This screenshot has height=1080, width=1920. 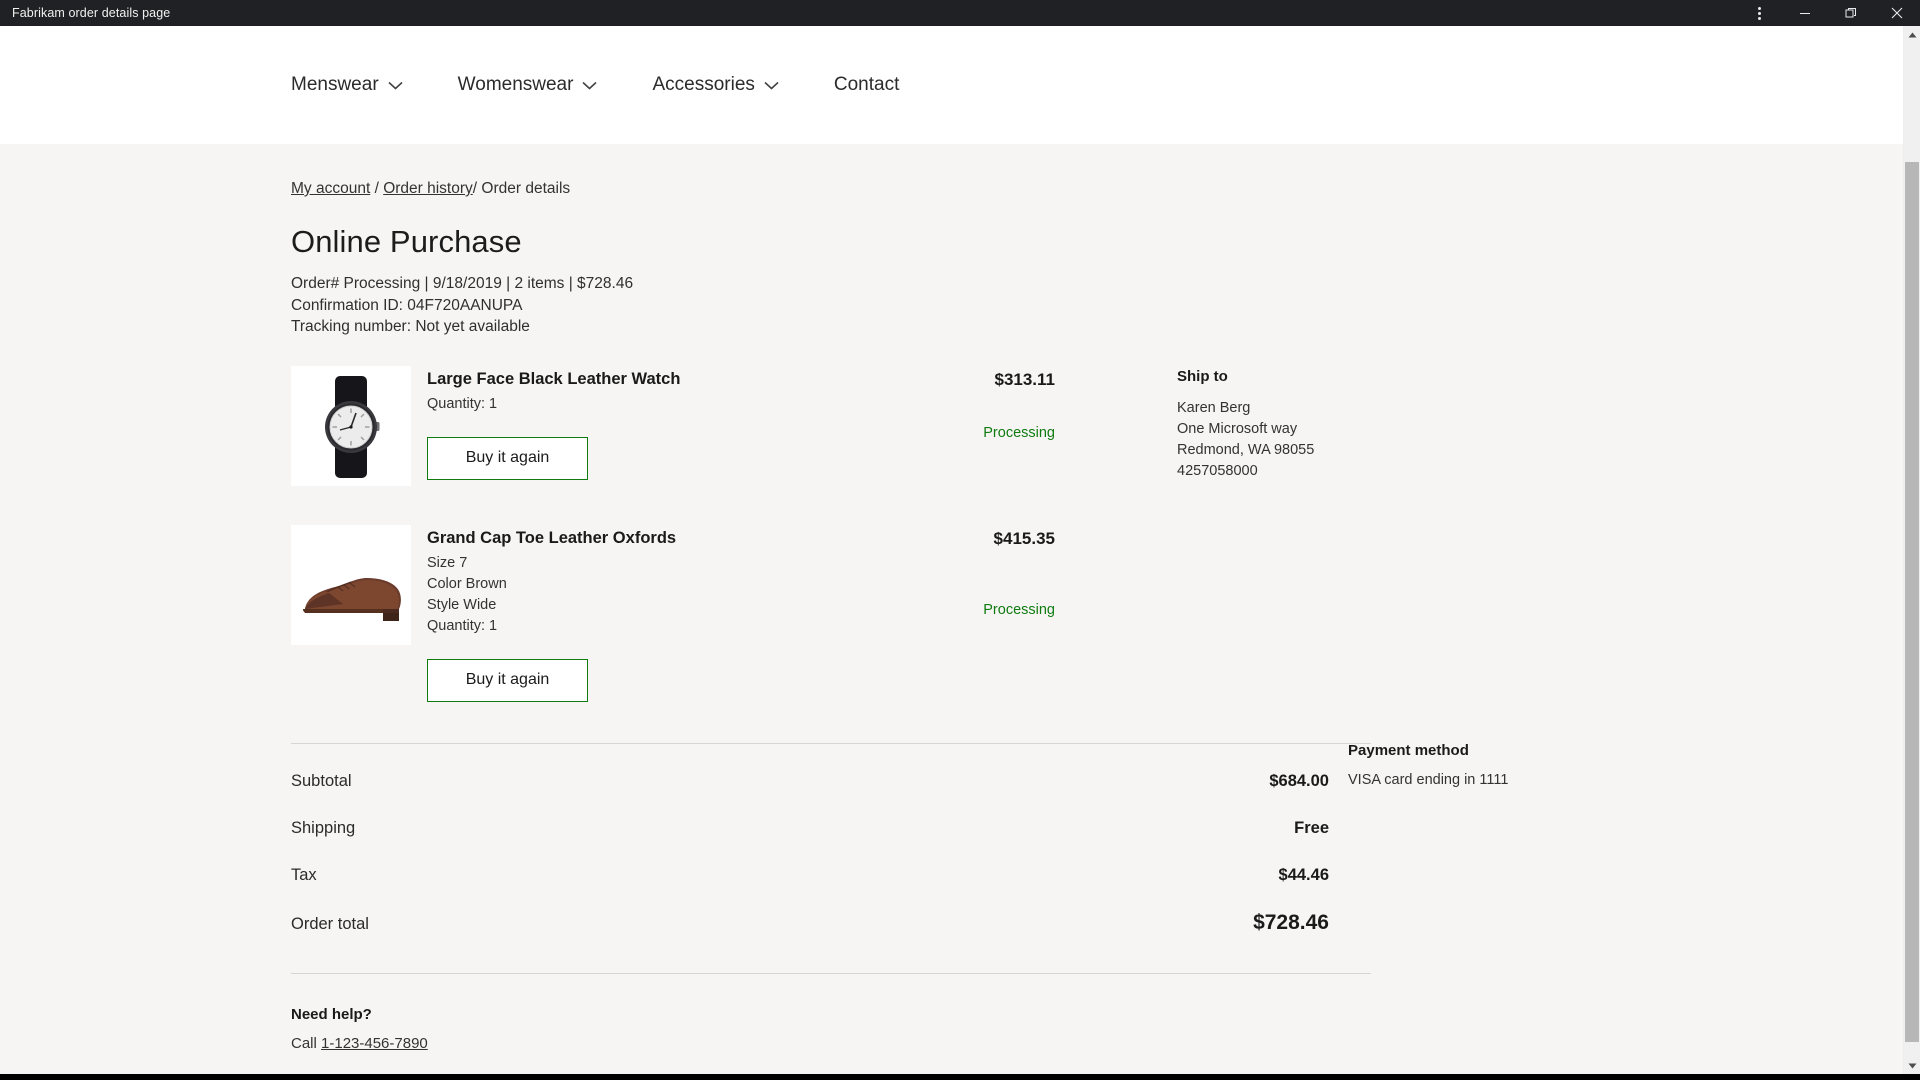 I want to click on minimize-icon, so click(x=1805, y=13).